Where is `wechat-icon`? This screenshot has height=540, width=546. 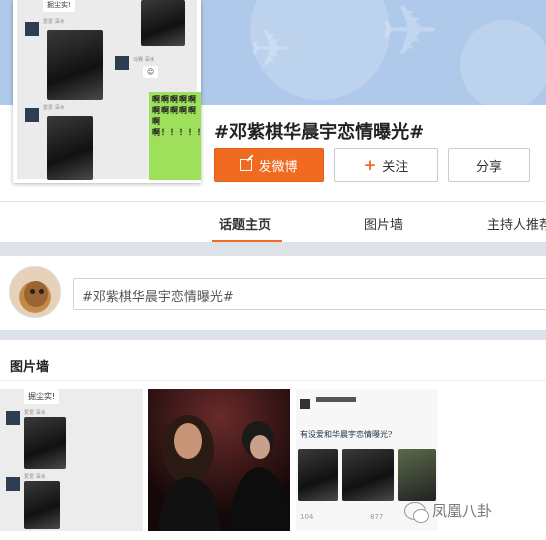
wechat-icon is located at coordinates (416, 512).